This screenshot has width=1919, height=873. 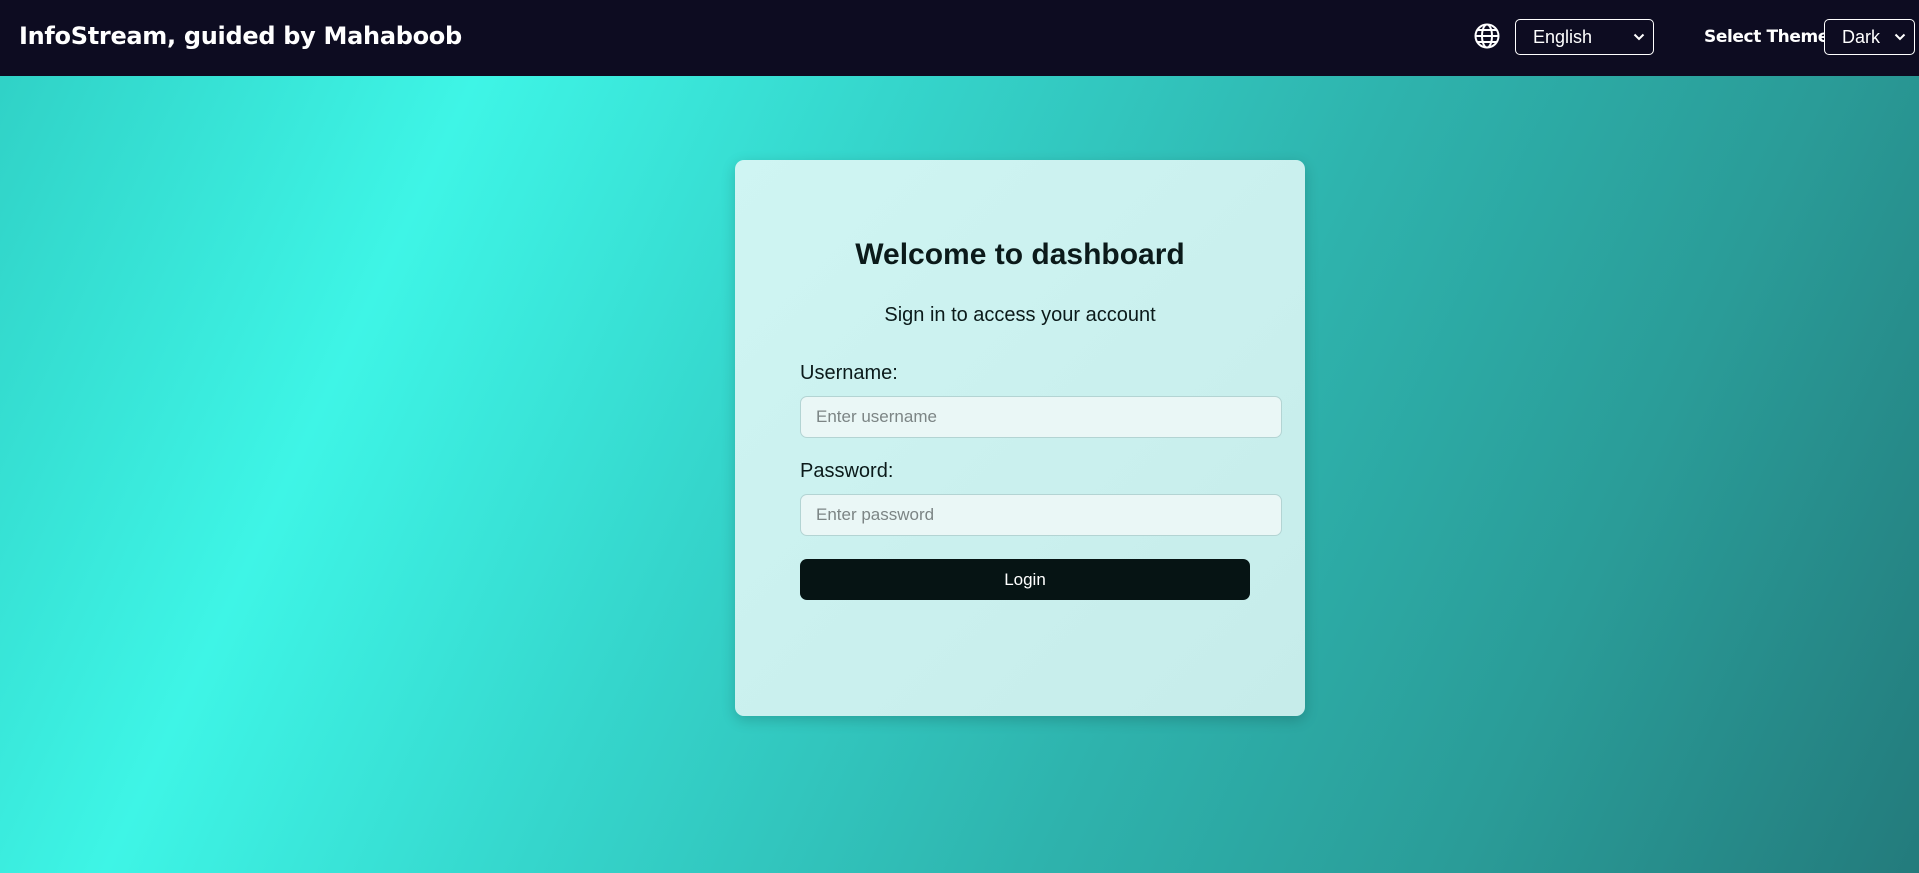 I want to click on theme-label: Select Theme, so click(x=1766, y=37).